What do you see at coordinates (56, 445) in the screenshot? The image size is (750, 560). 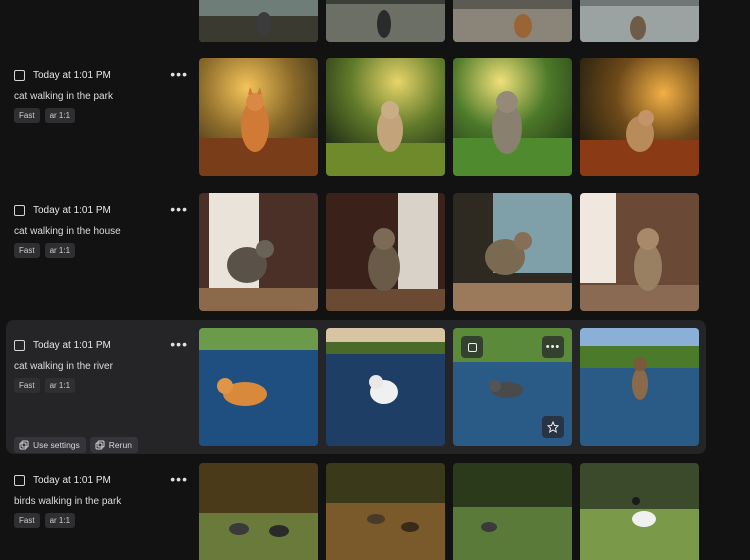 I see `use-settings-label: Use settings` at bounding box center [56, 445].